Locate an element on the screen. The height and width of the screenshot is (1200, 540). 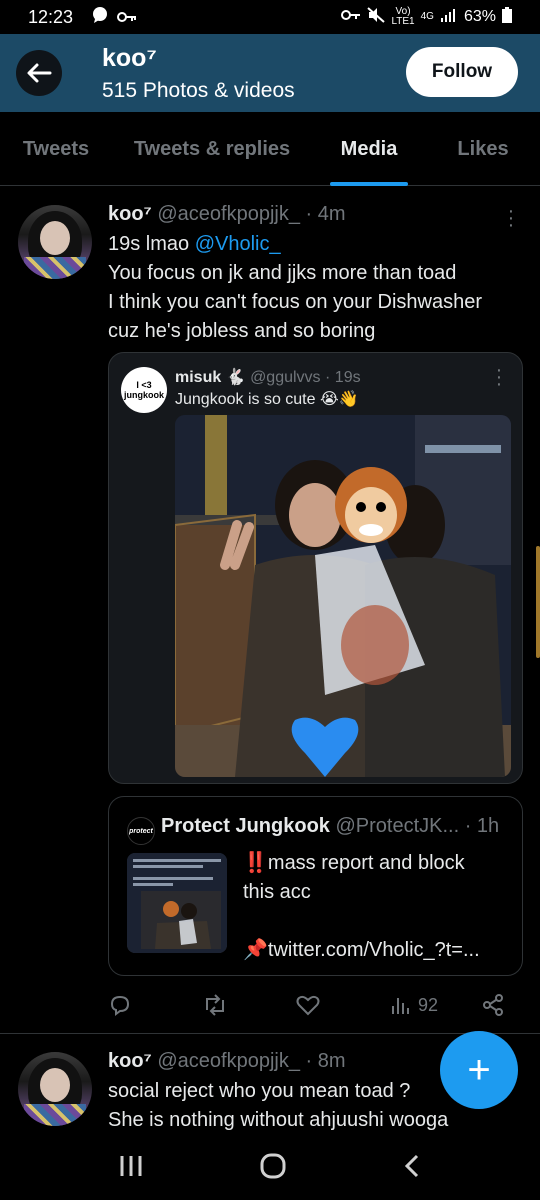
tweet-header: koo⁷ @aceofkpopjjk_ · 8m is located at coordinates (227, 1061).